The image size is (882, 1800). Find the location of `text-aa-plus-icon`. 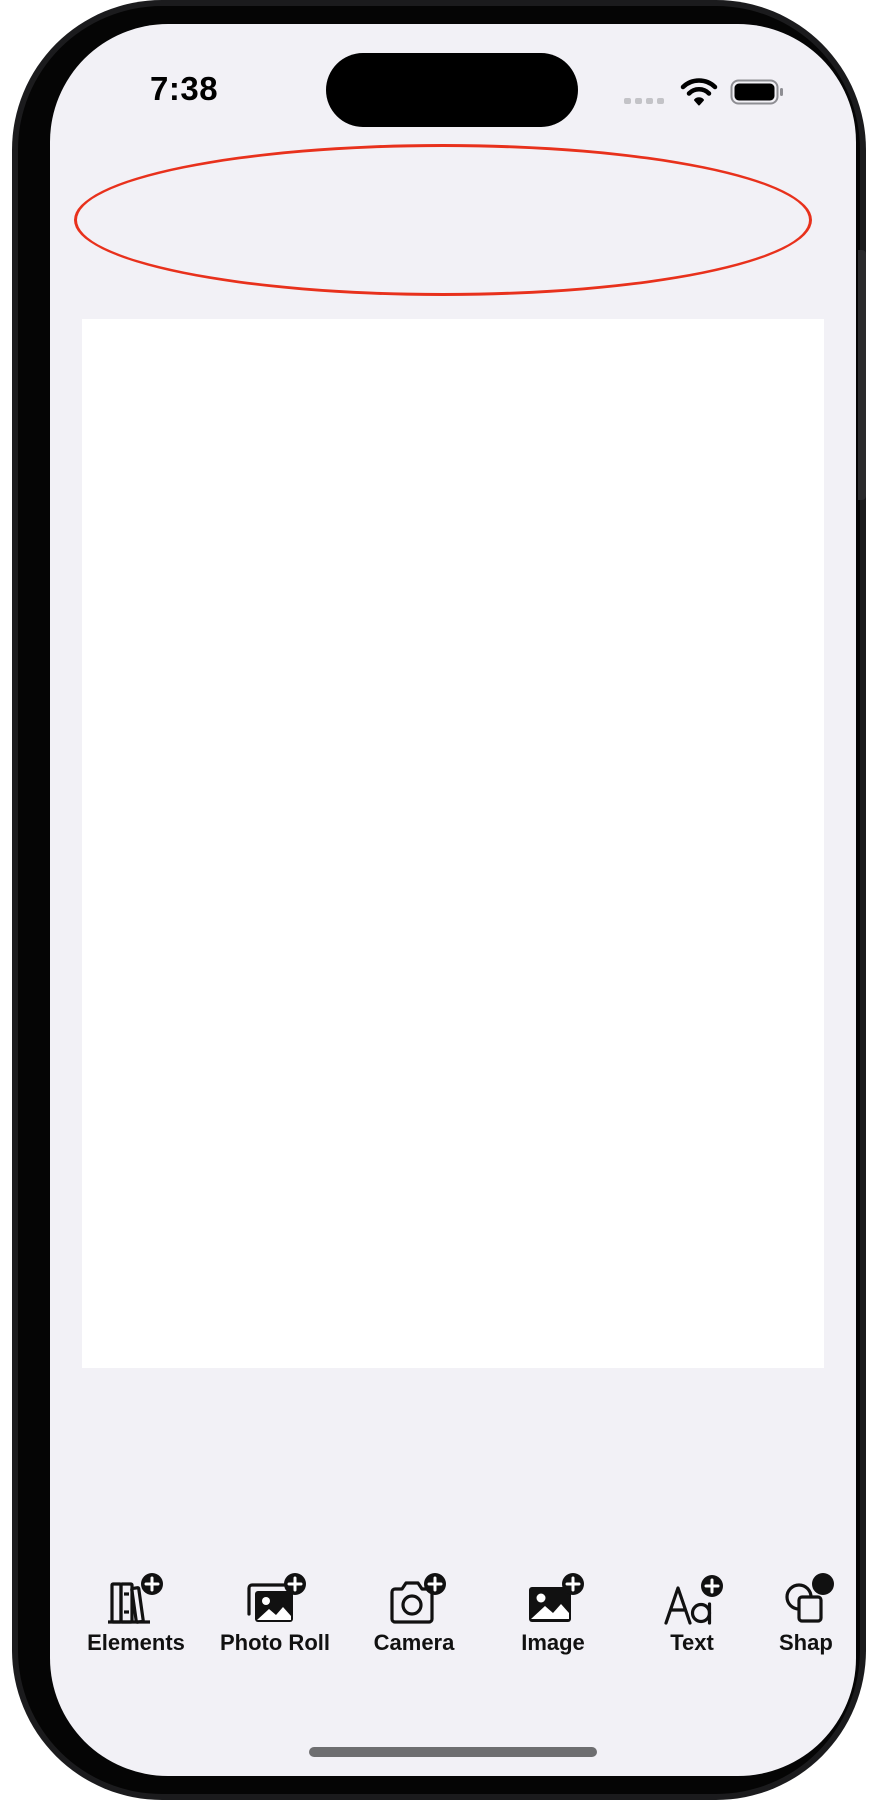

text-aa-plus-icon is located at coordinates (693, 1600).